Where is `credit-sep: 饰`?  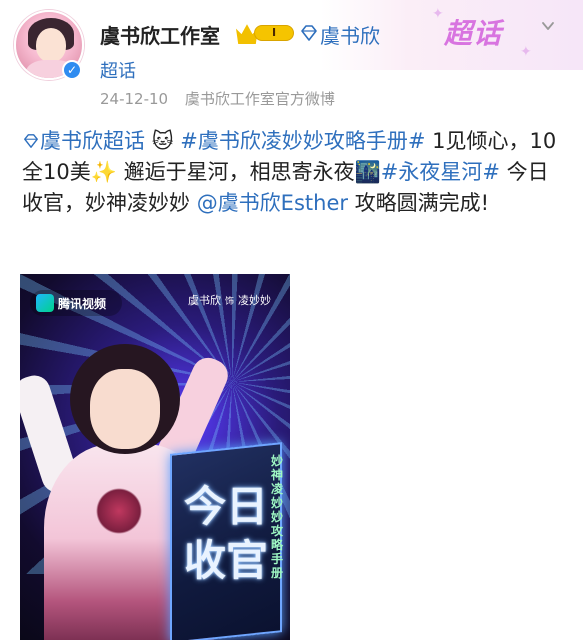
credit-sep: 饰 is located at coordinates (230, 302).